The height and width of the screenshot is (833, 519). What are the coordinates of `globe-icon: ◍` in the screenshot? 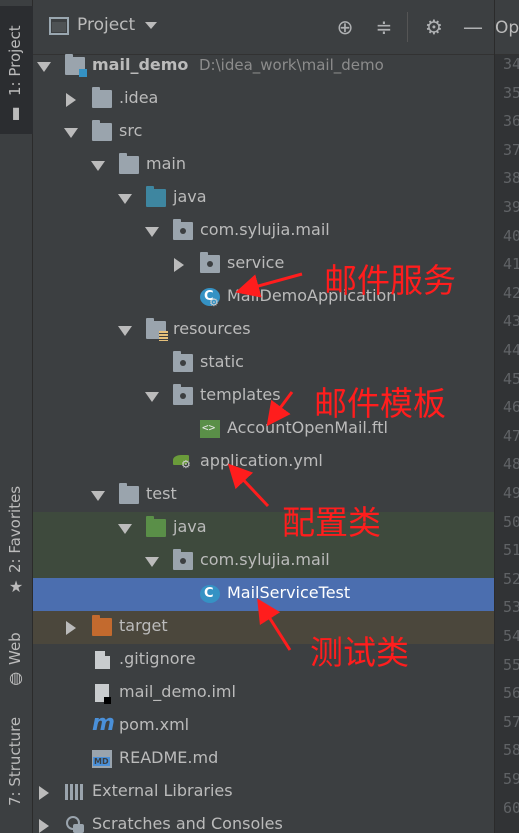 It's located at (16, 677).